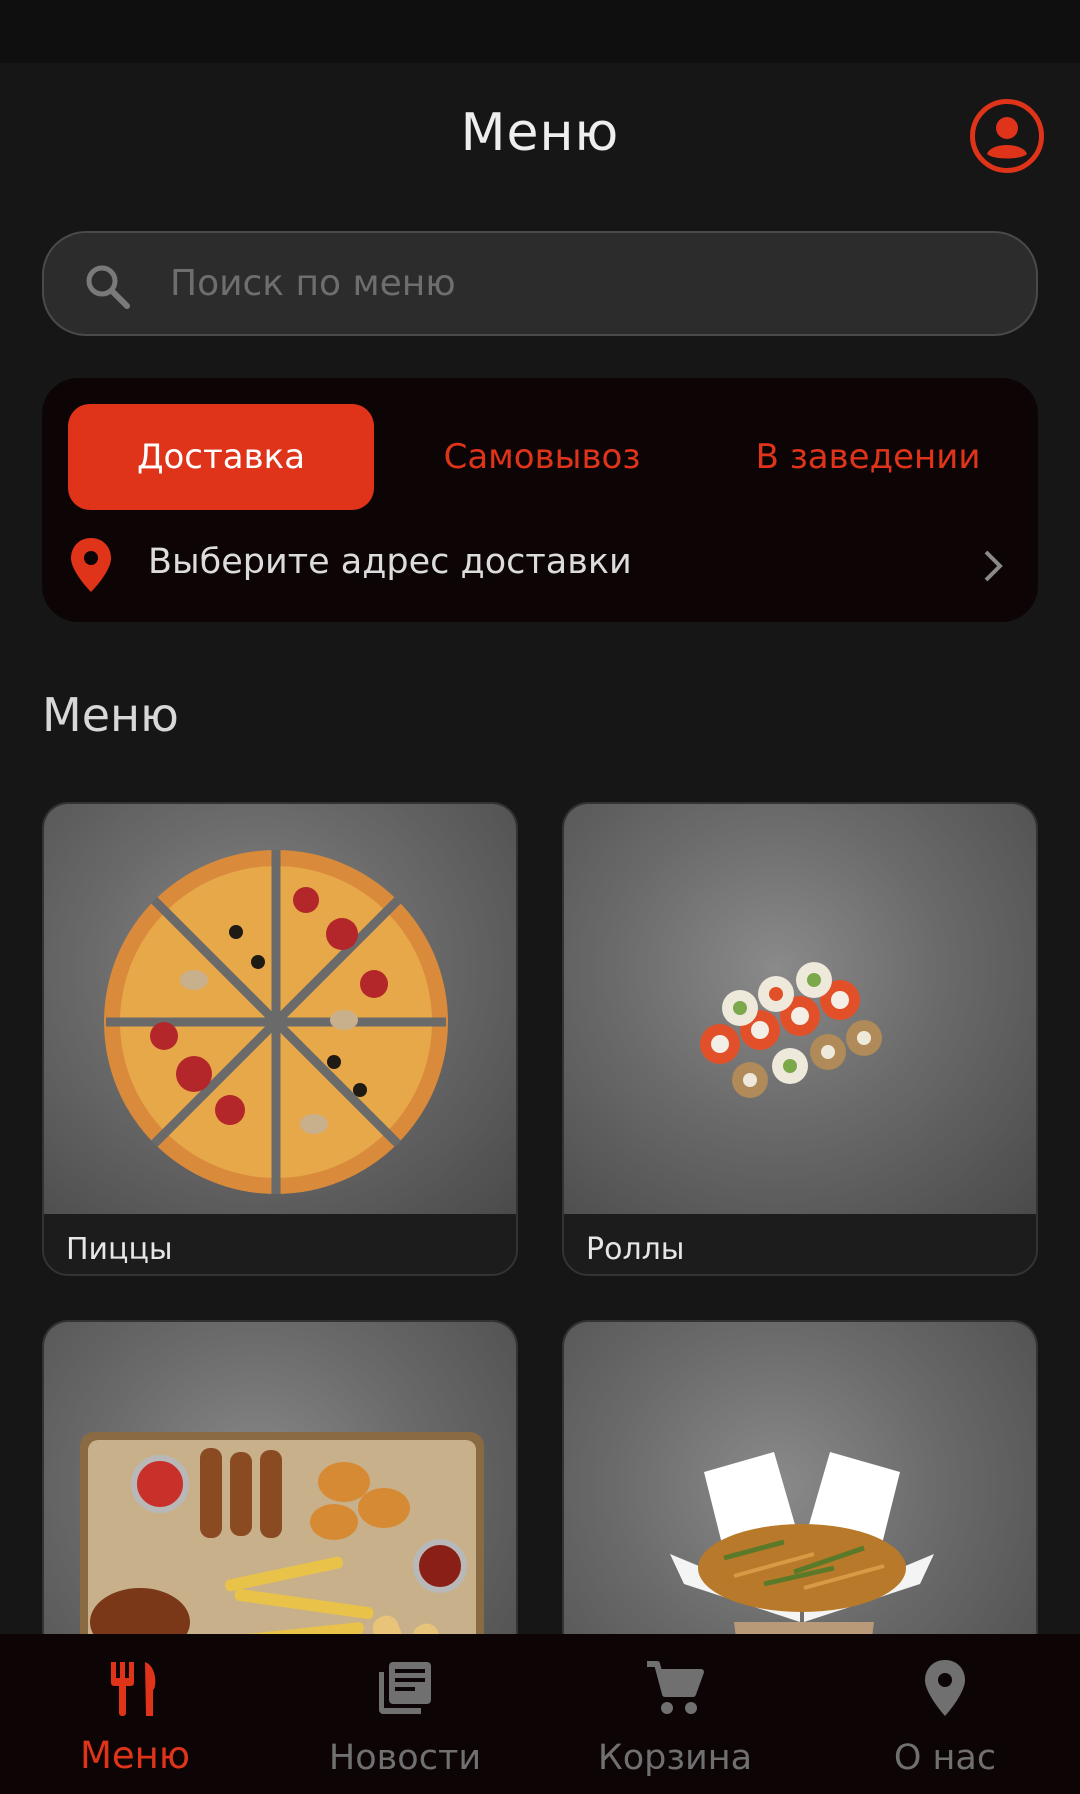 The height and width of the screenshot is (1794, 1080). What do you see at coordinates (133, 1689) in the screenshot?
I see `restaurant-icon` at bounding box center [133, 1689].